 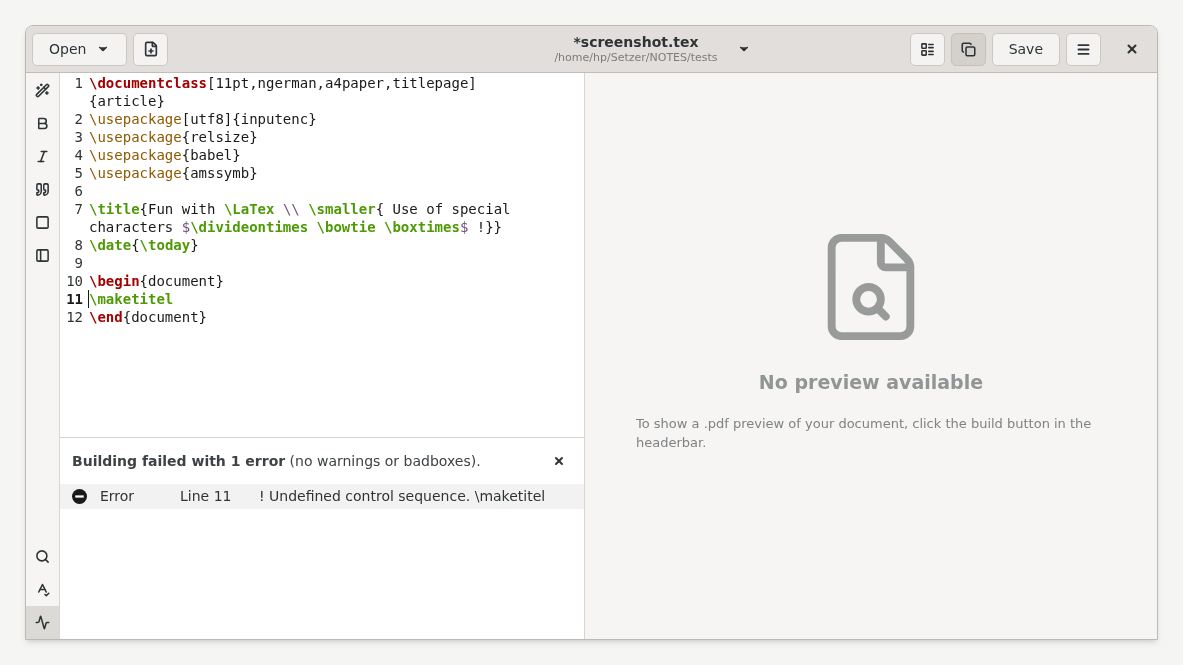 What do you see at coordinates (276, 461) in the screenshot?
I see `build-status-message: Building failed with 1 error (no warnings or badboxes).` at bounding box center [276, 461].